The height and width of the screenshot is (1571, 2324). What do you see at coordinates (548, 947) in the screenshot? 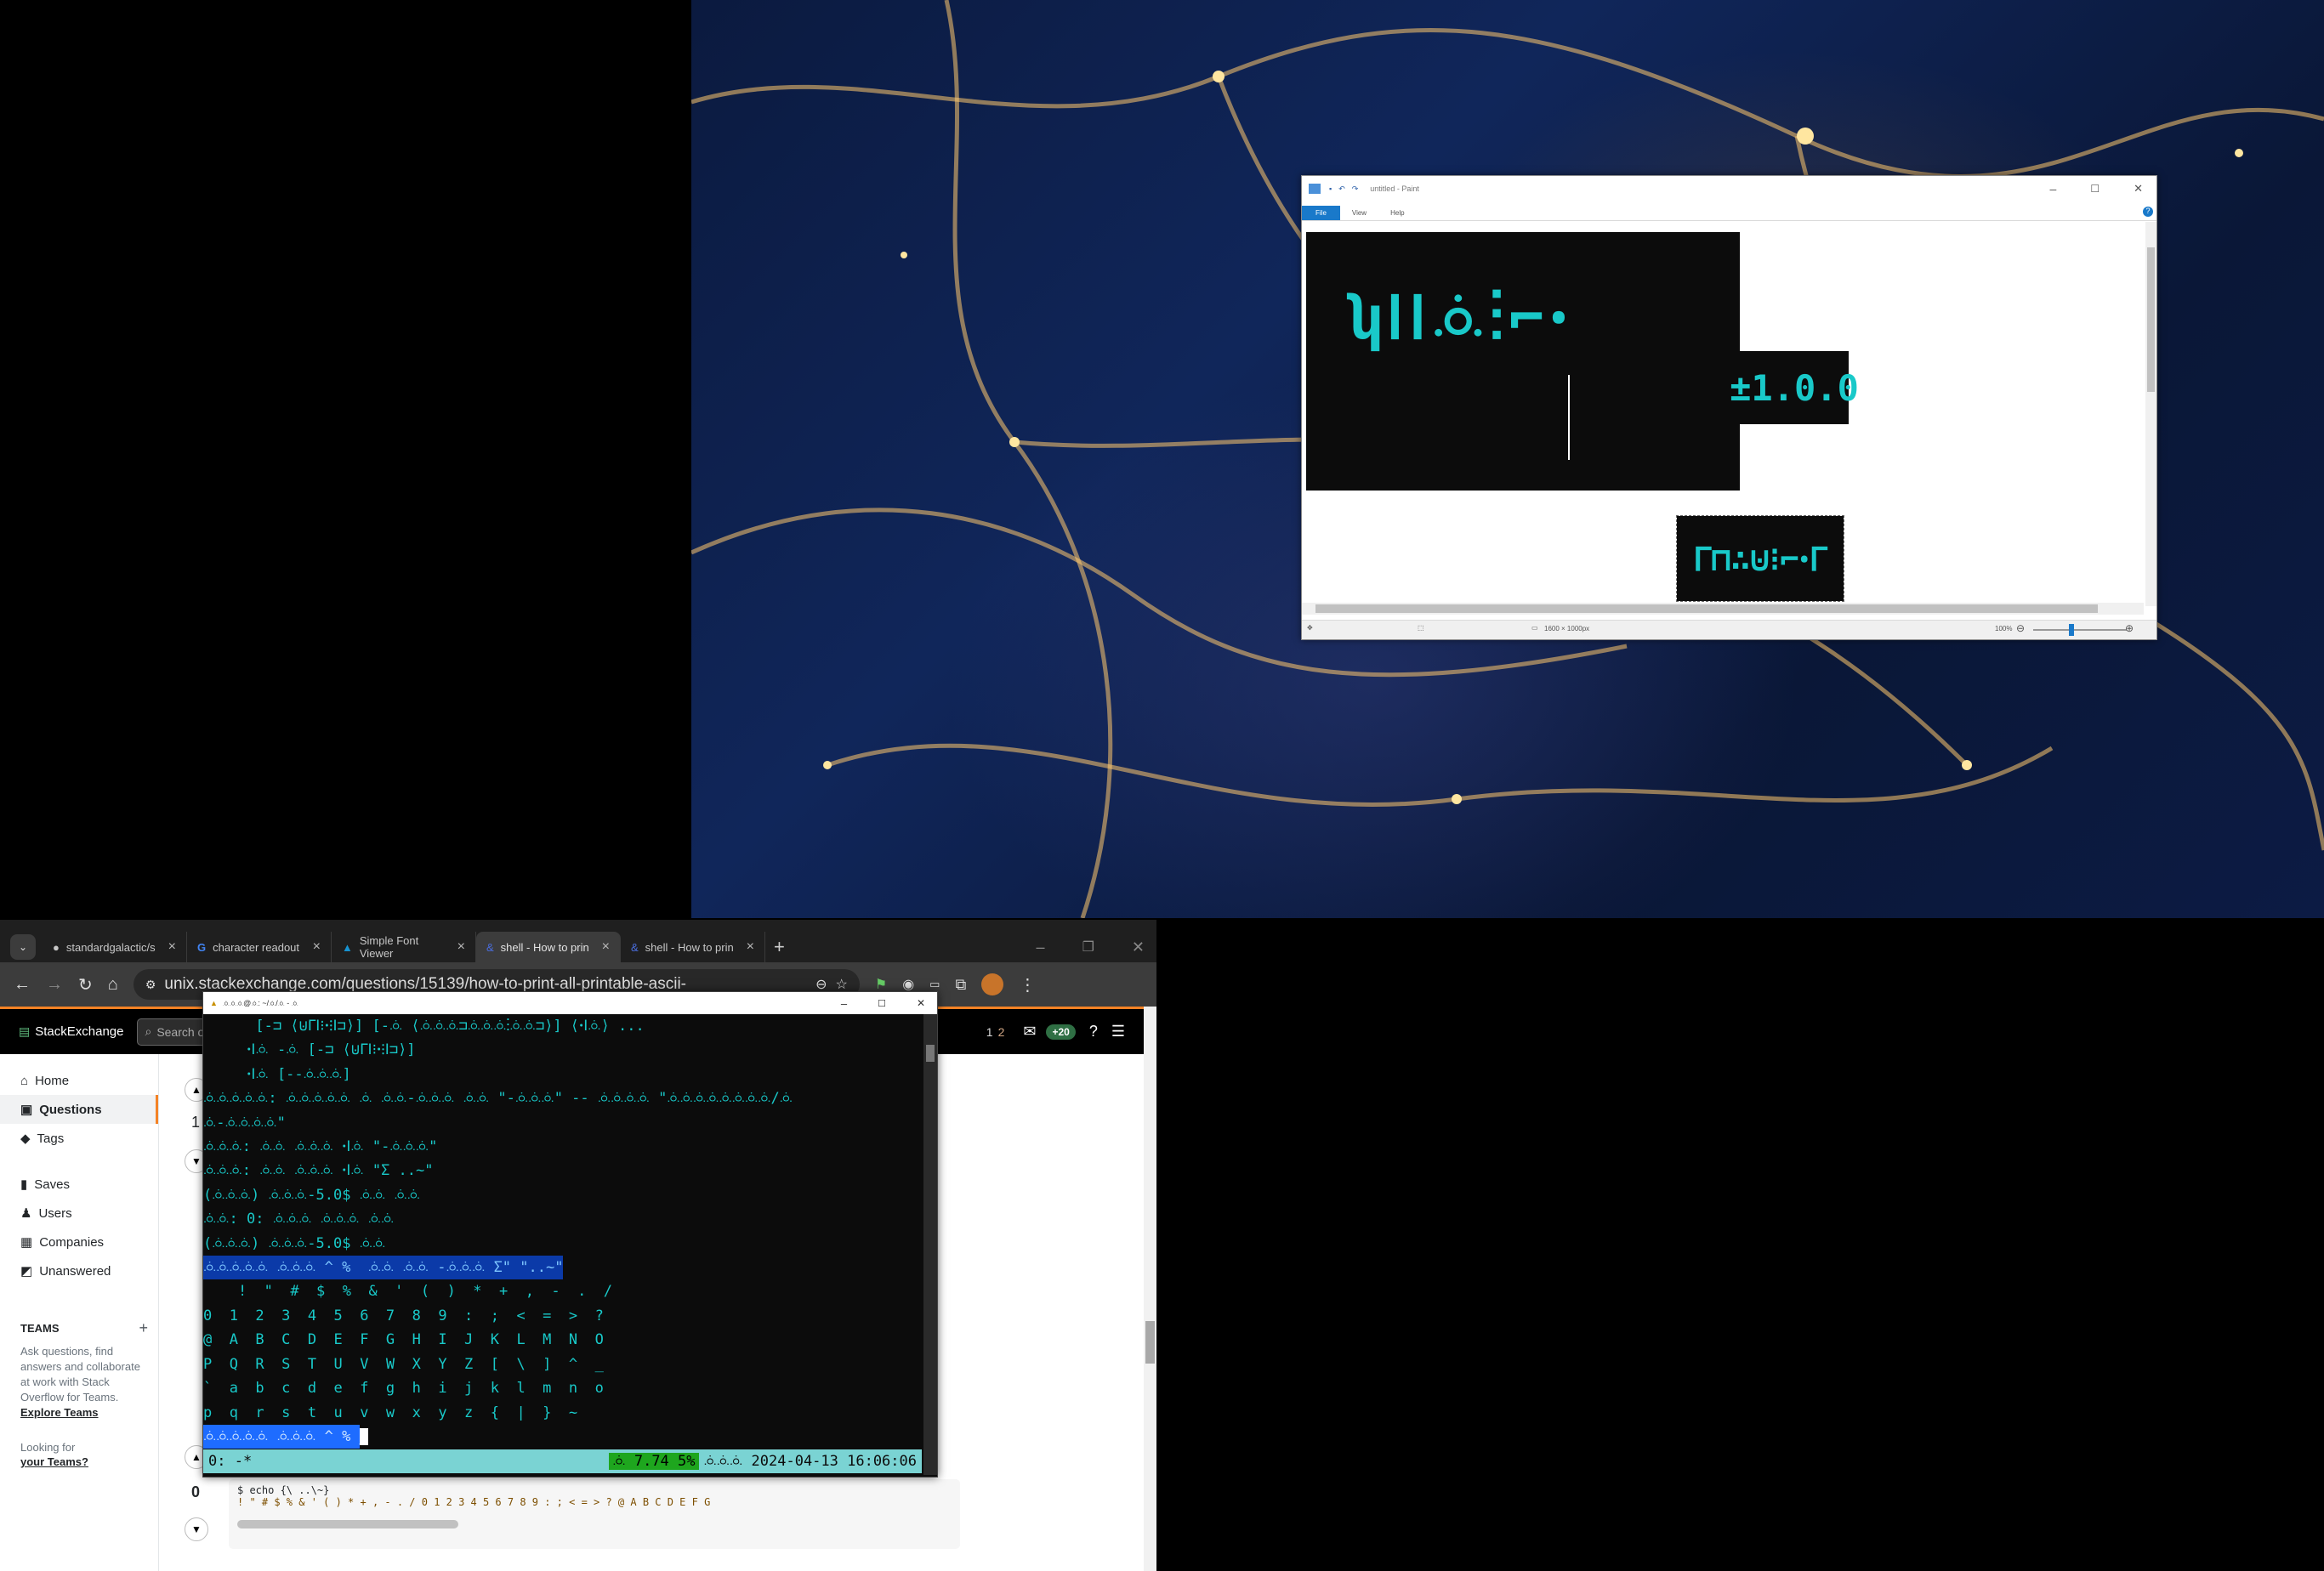
I see `browser-tab-4: & shell - How to prin ×` at bounding box center [548, 947].